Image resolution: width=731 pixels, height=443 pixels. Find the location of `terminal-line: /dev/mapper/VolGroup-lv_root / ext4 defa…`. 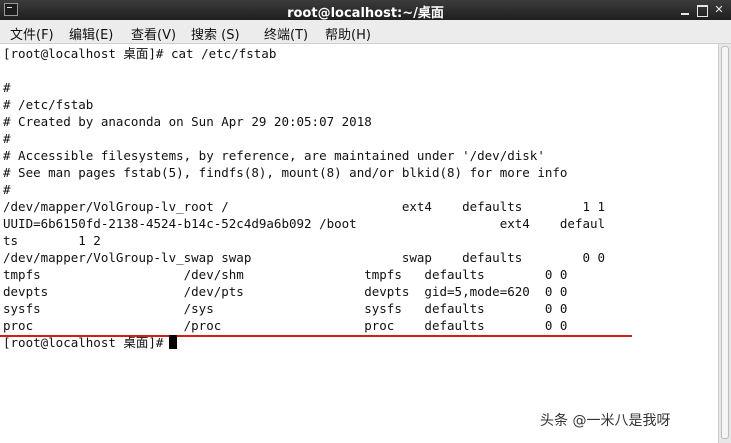

terminal-line: /dev/mapper/VolGroup-lv_root / ext4 defa… is located at coordinates (304, 206).